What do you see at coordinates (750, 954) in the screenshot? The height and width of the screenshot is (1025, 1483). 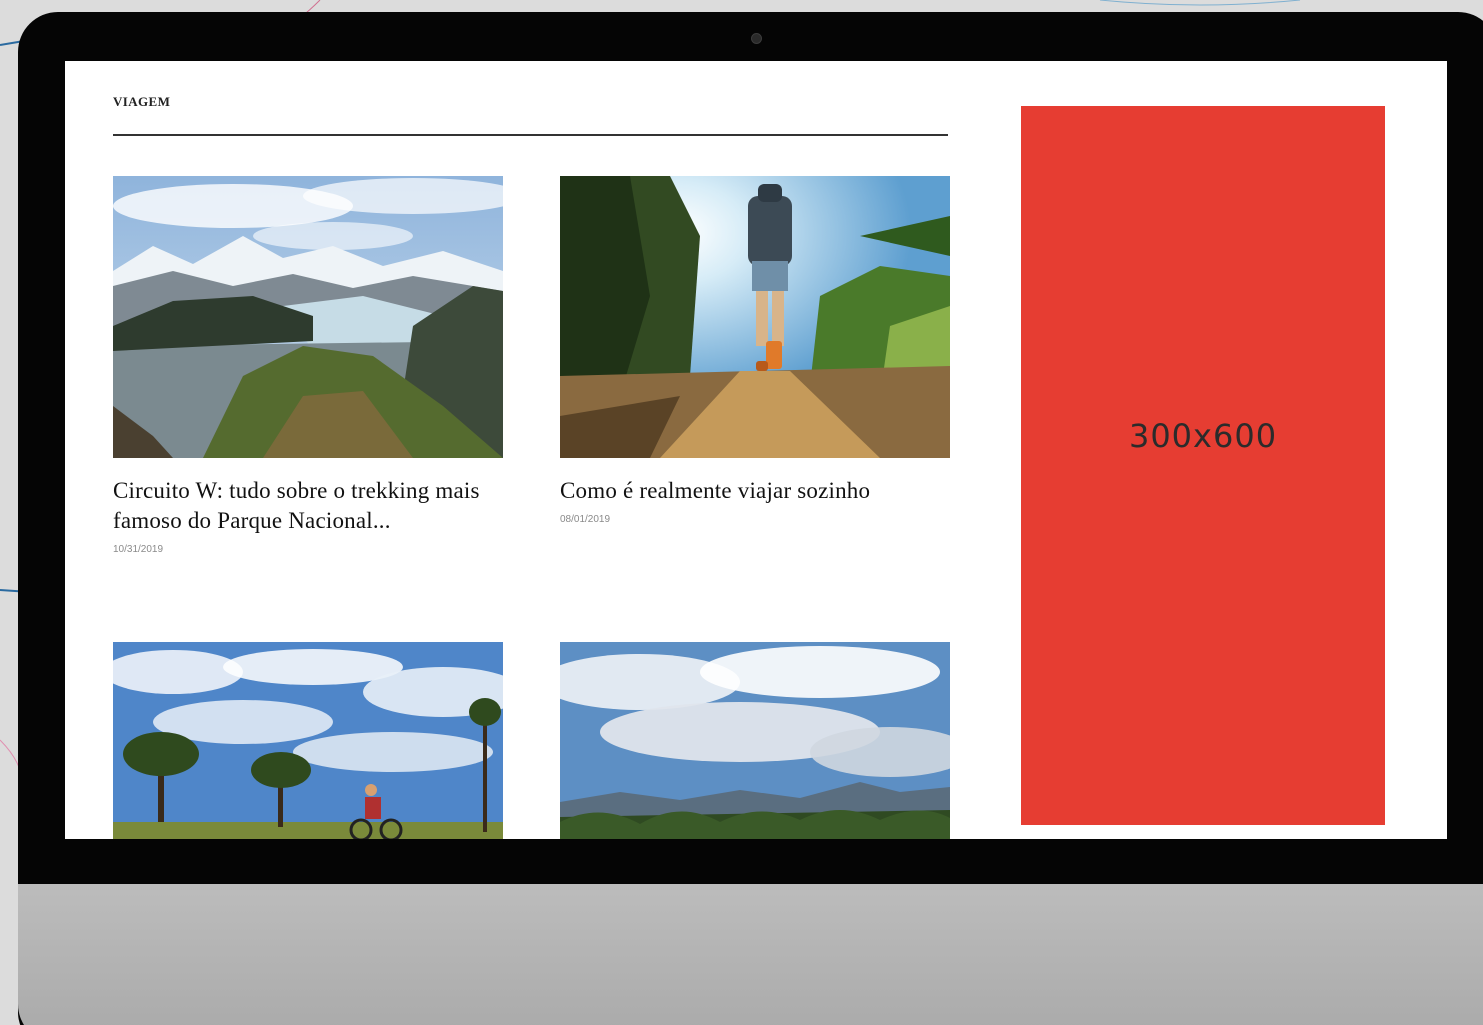 I see `monitor-chin` at bounding box center [750, 954].